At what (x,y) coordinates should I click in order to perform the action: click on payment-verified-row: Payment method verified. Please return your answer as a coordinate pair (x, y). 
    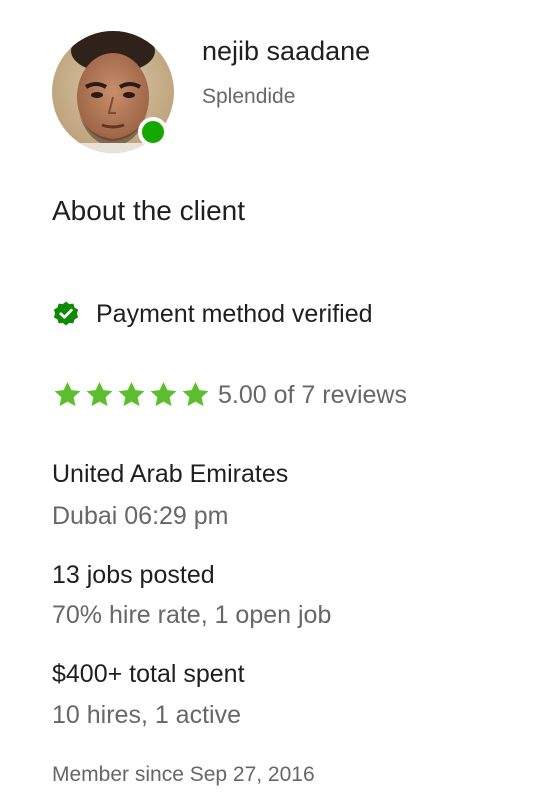
    Looking at the image, I should click on (212, 314).